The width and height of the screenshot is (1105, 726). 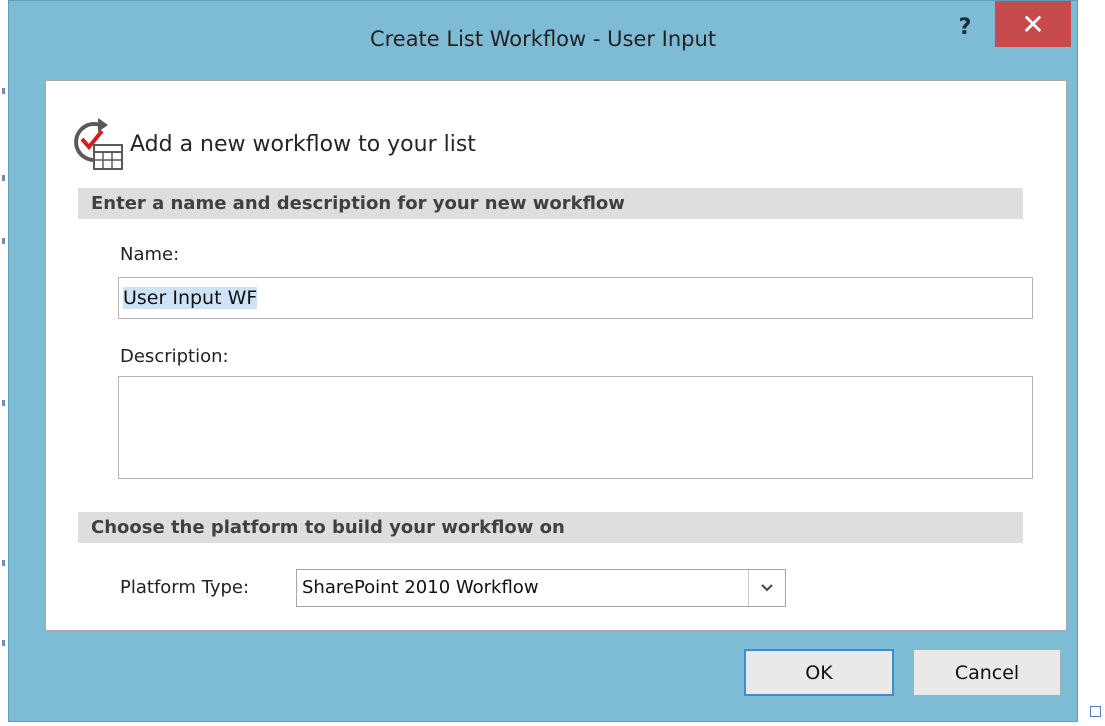 I want to click on name-label: Name:, so click(x=150, y=254).